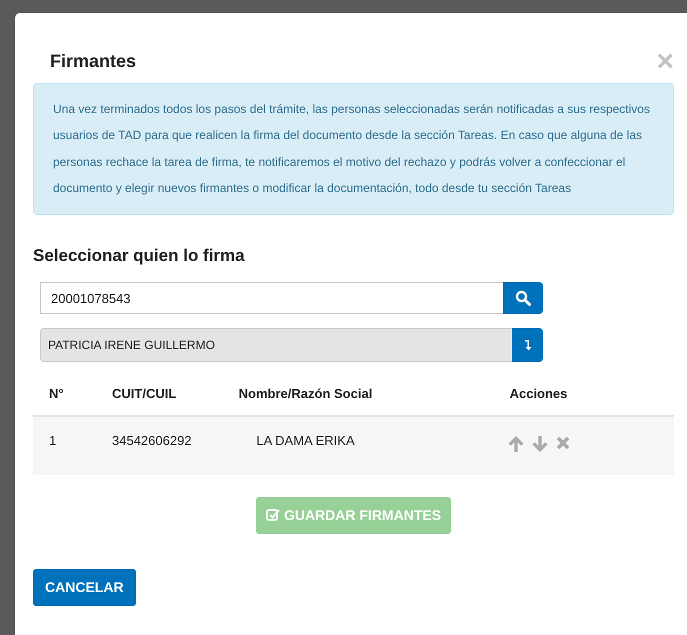 The image size is (687, 635). I want to click on checkbox-icon, so click(273, 515).